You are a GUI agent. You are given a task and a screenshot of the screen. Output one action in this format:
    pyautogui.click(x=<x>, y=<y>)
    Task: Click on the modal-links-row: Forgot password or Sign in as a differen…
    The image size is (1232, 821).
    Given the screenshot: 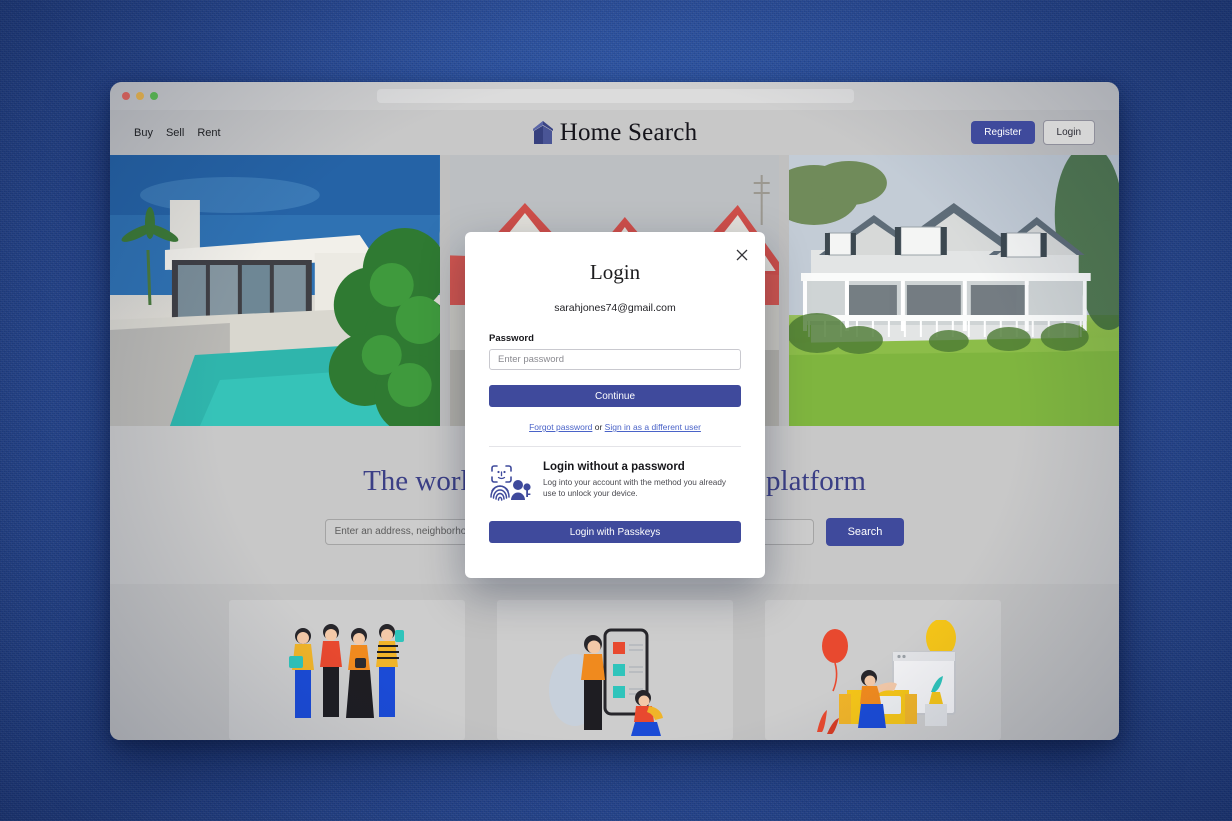 What is the action you would take?
    pyautogui.click(x=615, y=427)
    